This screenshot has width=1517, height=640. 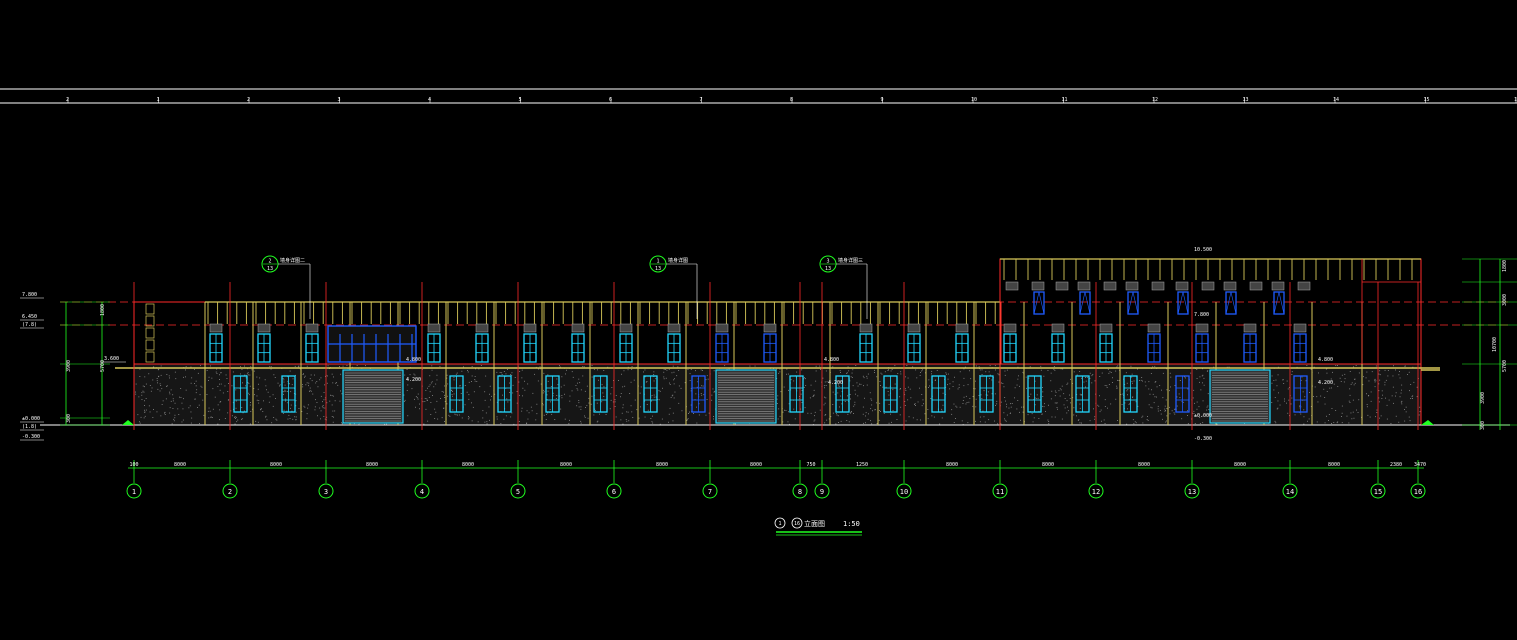 What do you see at coordinates (1495, 344) in the screenshot?
I see `dim-right-label: 10700` at bounding box center [1495, 344].